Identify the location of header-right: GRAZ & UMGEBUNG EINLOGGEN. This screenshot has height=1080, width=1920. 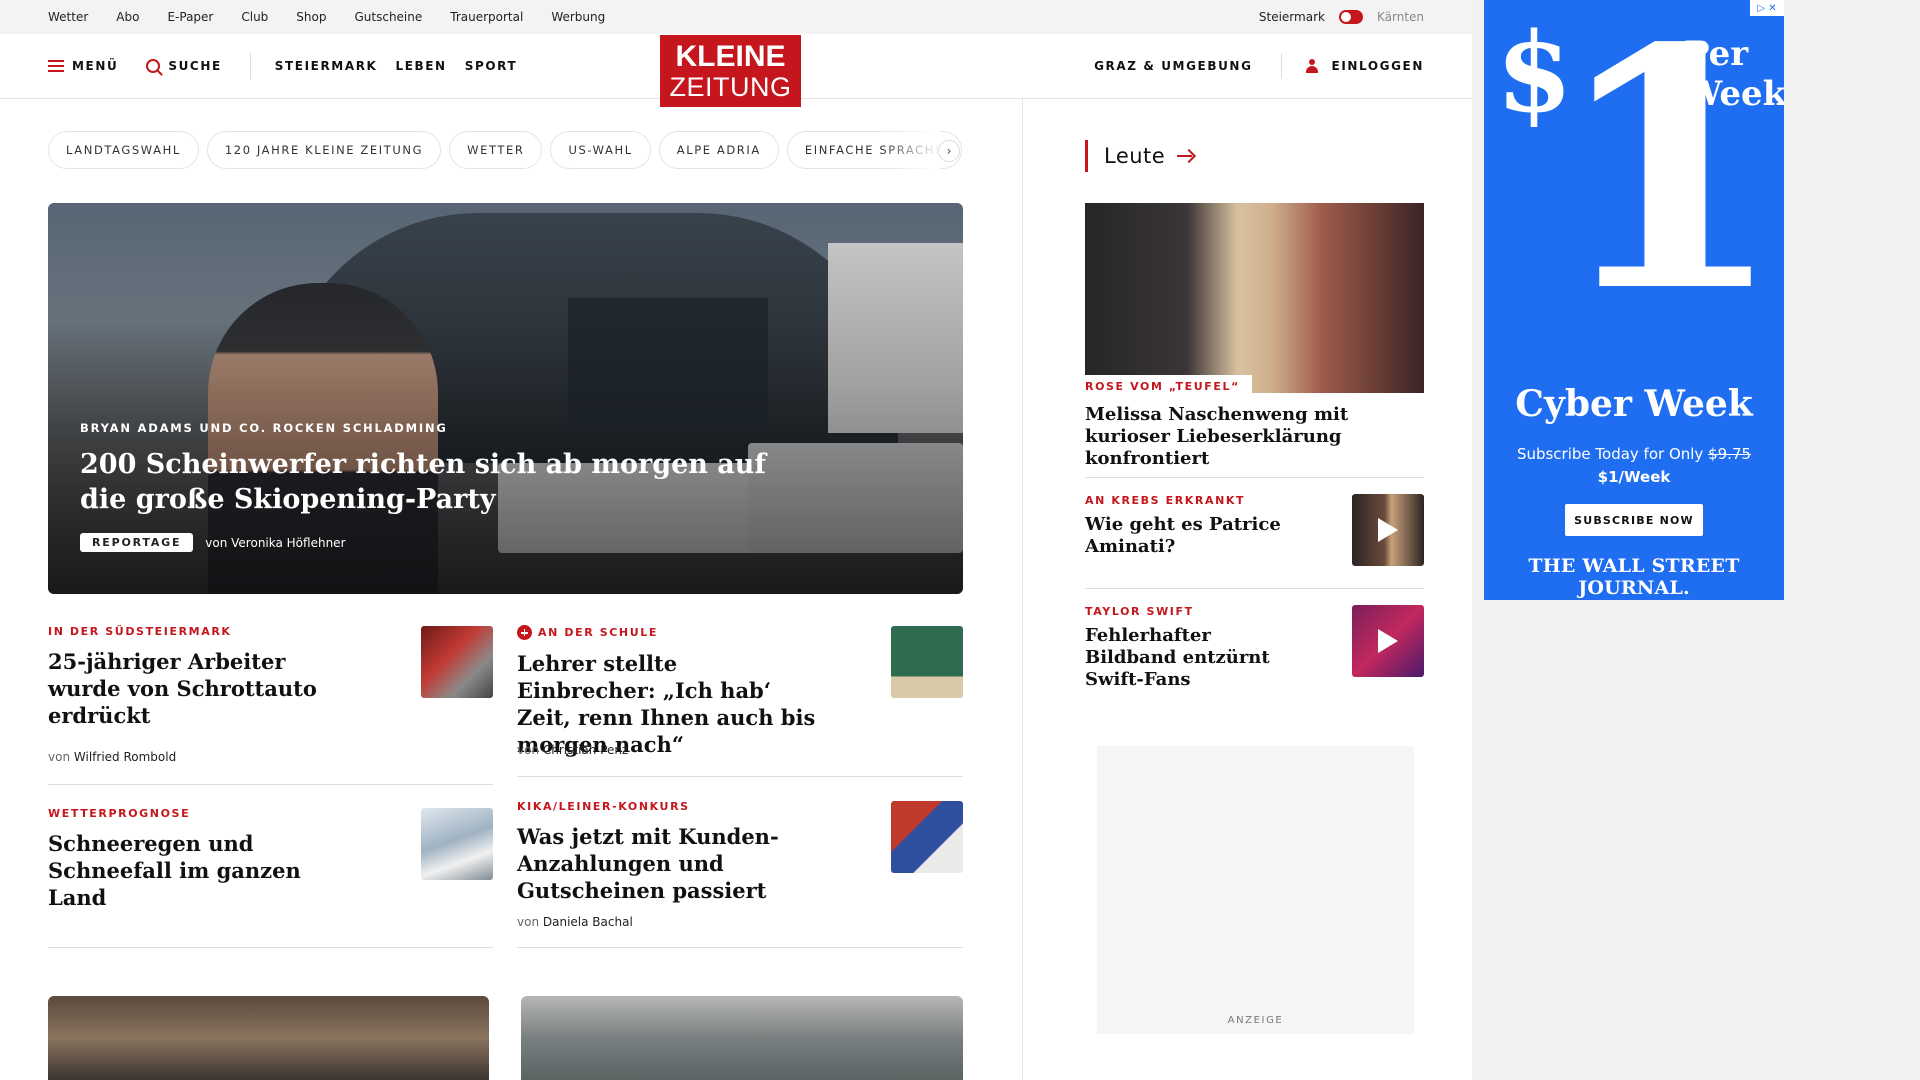
(1259, 66).